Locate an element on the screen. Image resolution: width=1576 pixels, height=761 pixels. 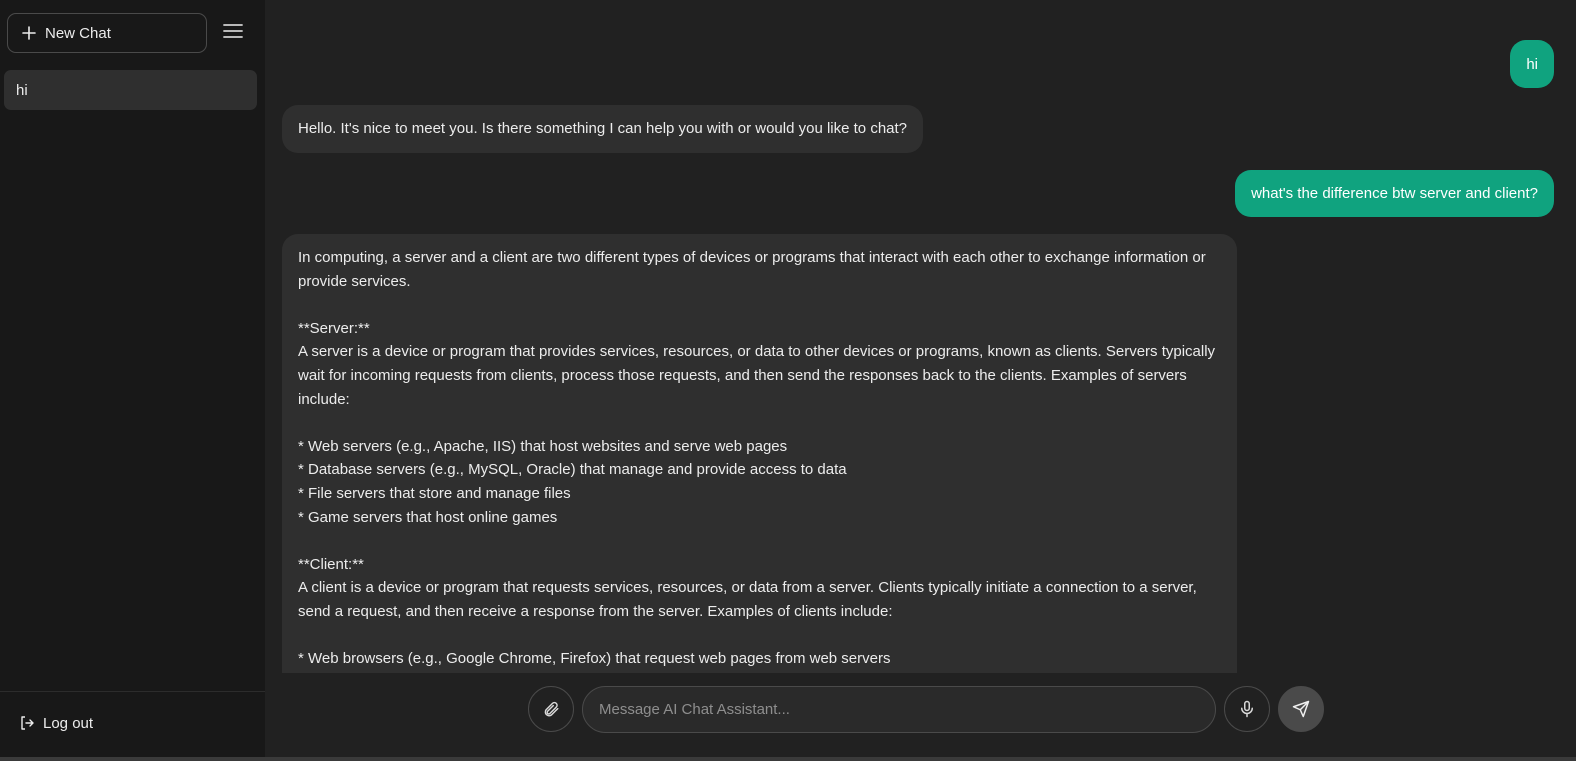
hamburger-icon is located at coordinates (233, 31).